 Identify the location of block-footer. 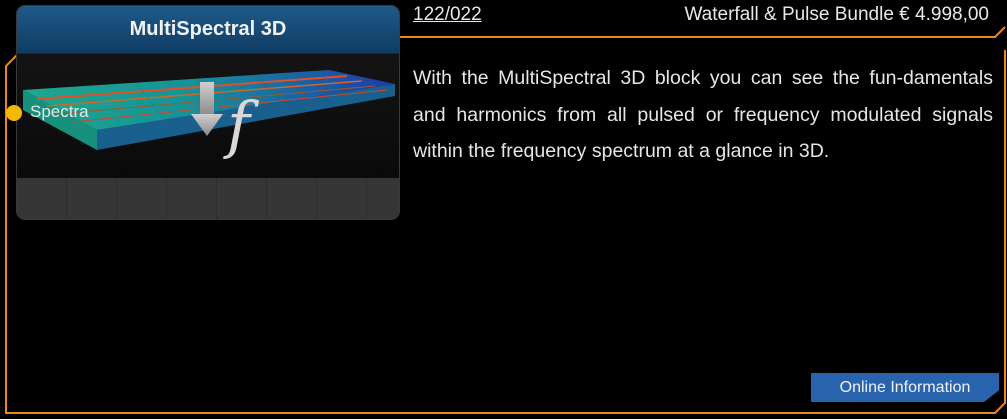
(208, 198).